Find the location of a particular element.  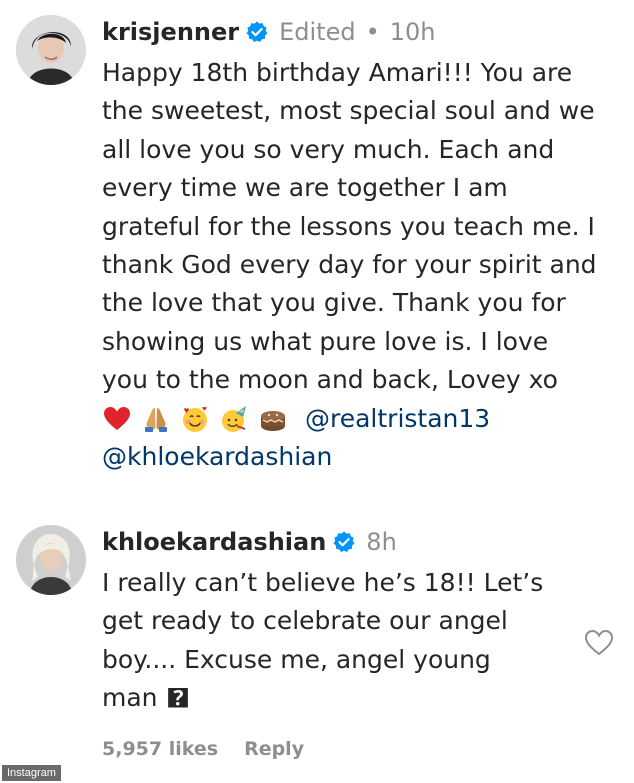

comment-line: man 🯄 is located at coordinates (146, 698).